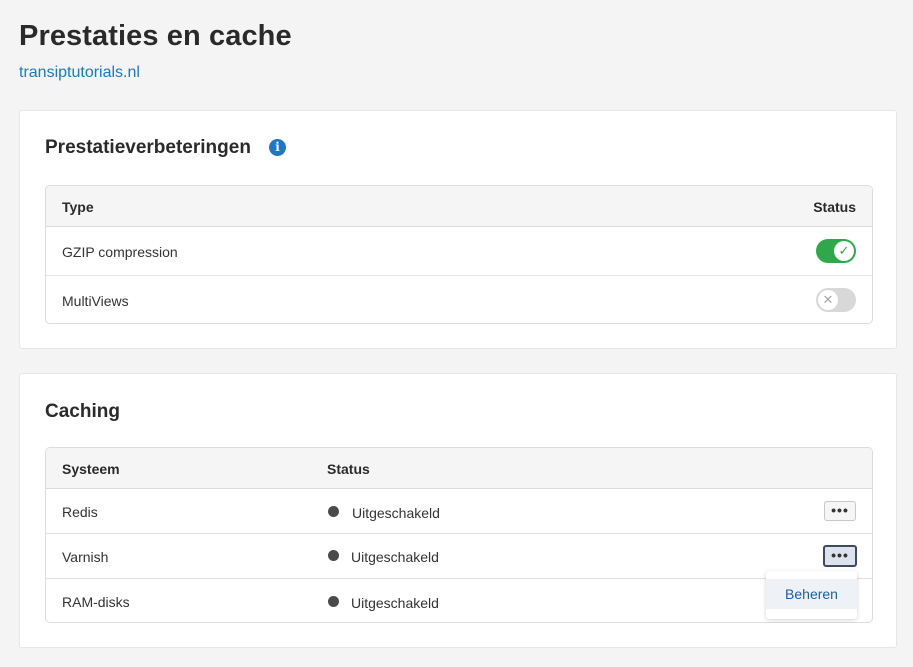 The image size is (913, 667). Describe the element at coordinates (459, 511) in the screenshot. I see `table-row-redis: Redis Uitgeschakeld •••` at that location.